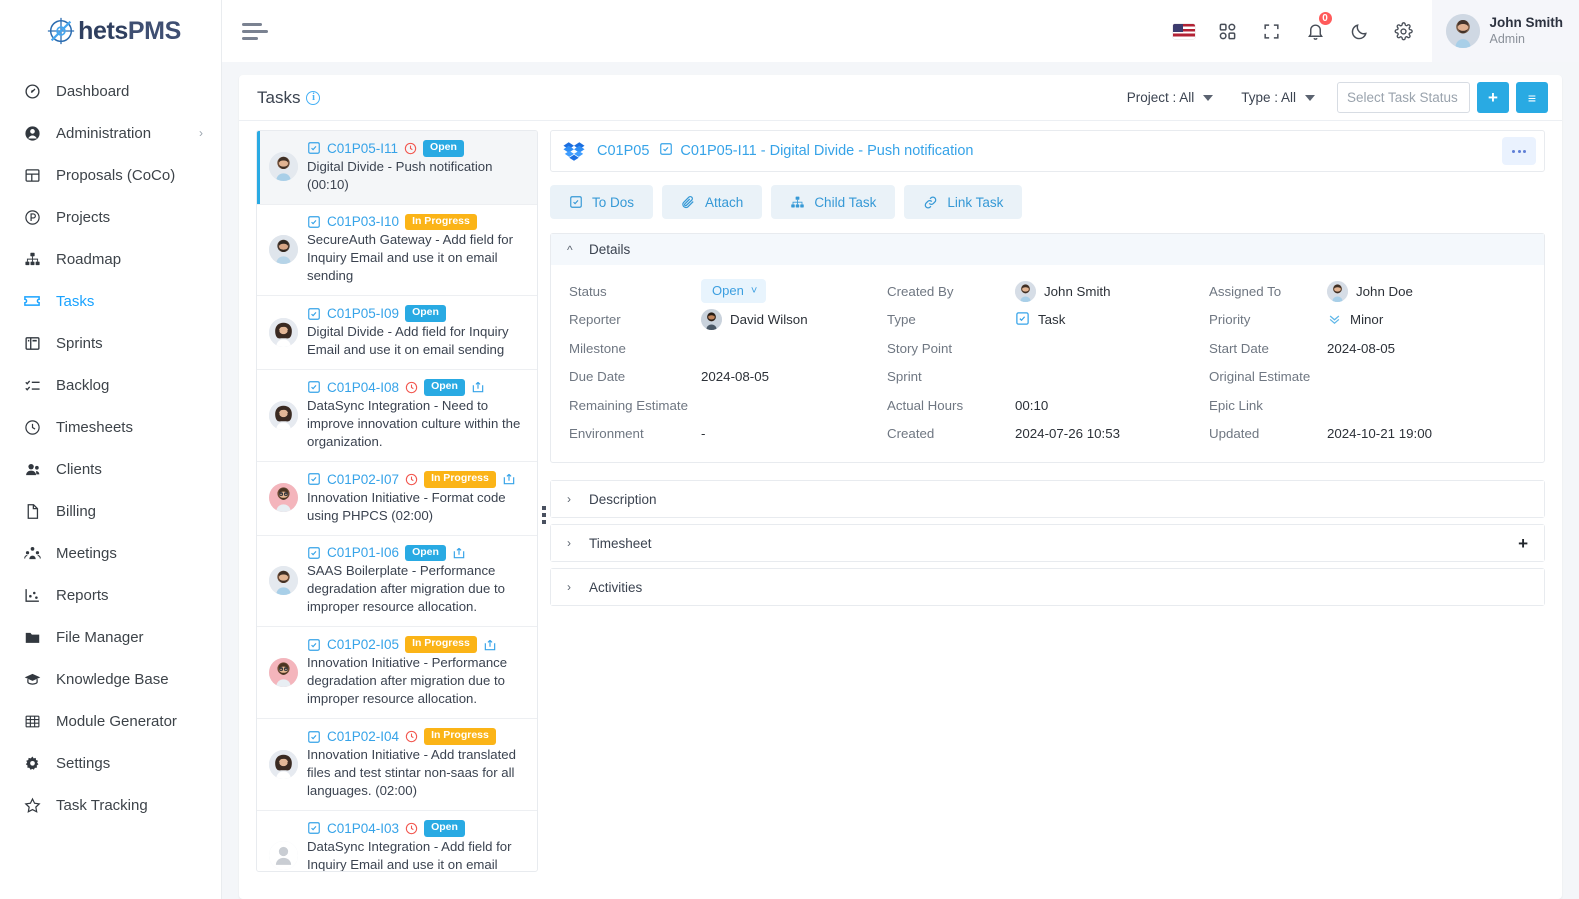 The width and height of the screenshot is (1579, 899). I want to click on task-status-input, so click(1403, 97).